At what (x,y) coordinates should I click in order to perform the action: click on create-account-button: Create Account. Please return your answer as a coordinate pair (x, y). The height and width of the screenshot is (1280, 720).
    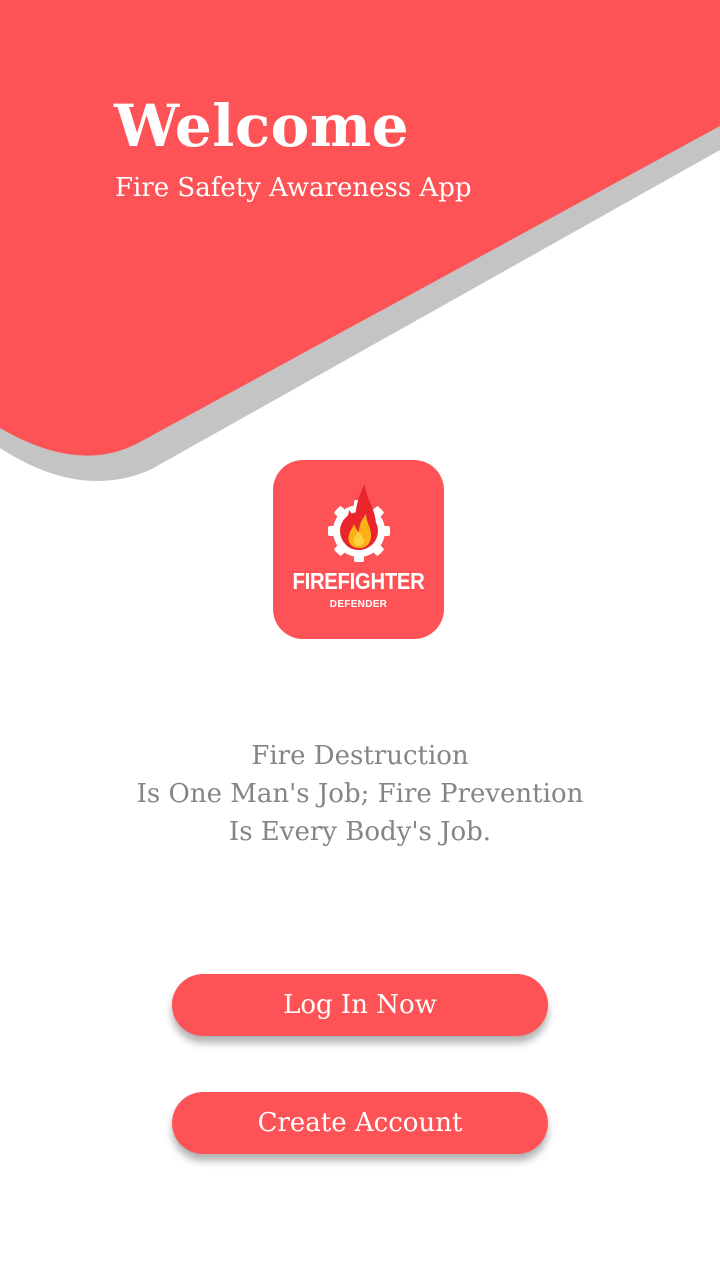
    Looking at the image, I should click on (360, 1123).